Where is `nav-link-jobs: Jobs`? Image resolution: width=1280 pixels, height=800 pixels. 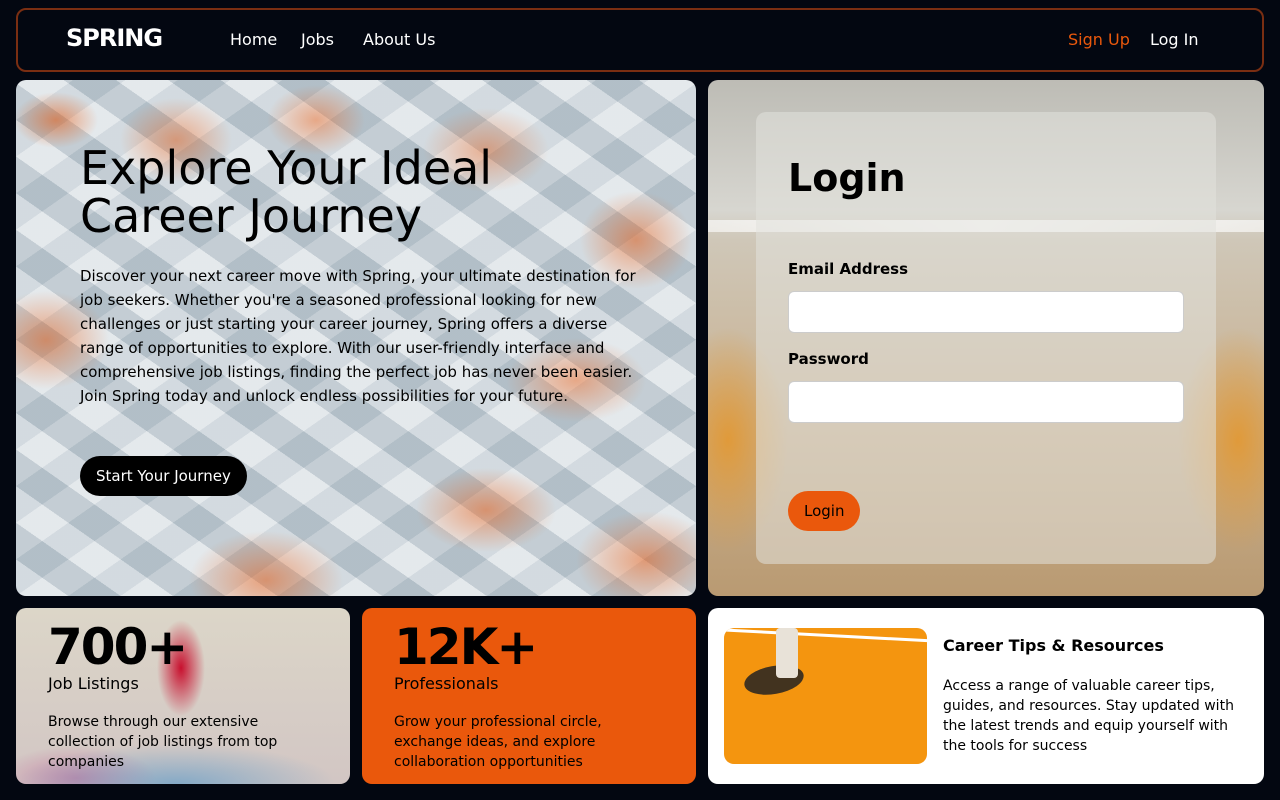 nav-link-jobs: Jobs is located at coordinates (317, 39).